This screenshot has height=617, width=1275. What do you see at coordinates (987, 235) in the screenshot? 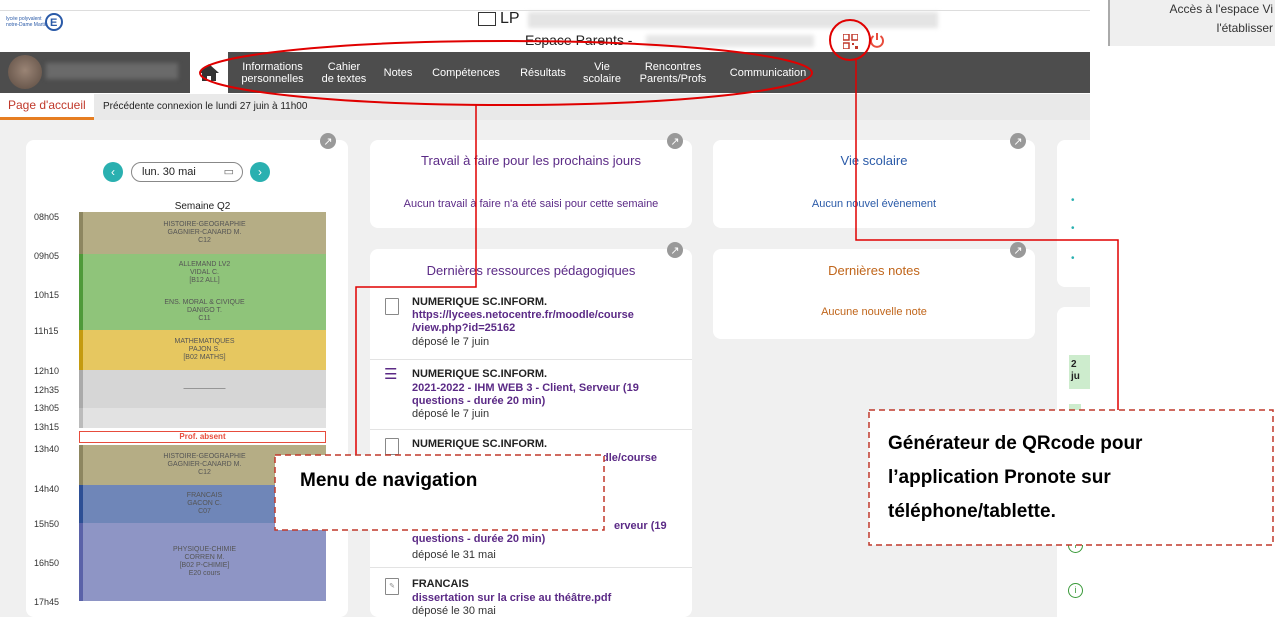
I see `qr-annotation-line` at bounding box center [987, 235].